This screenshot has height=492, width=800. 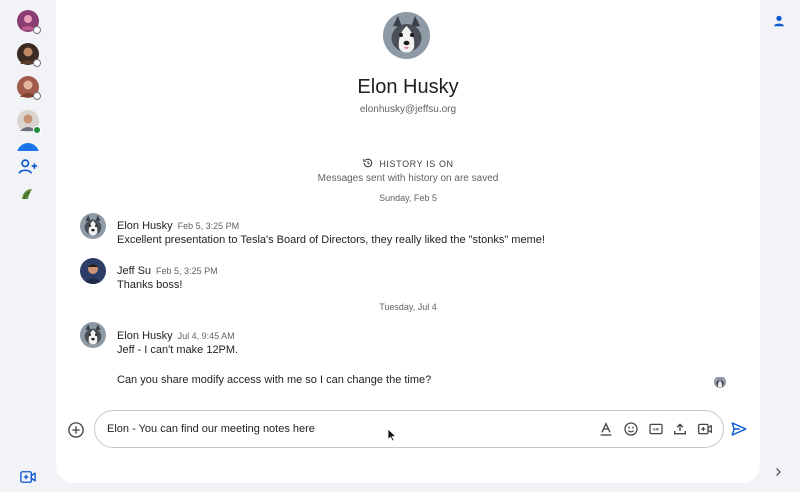 What do you see at coordinates (408, 198) in the screenshot?
I see `date-separator: Sunday, Feb 5` at bounding box center [408, 198].